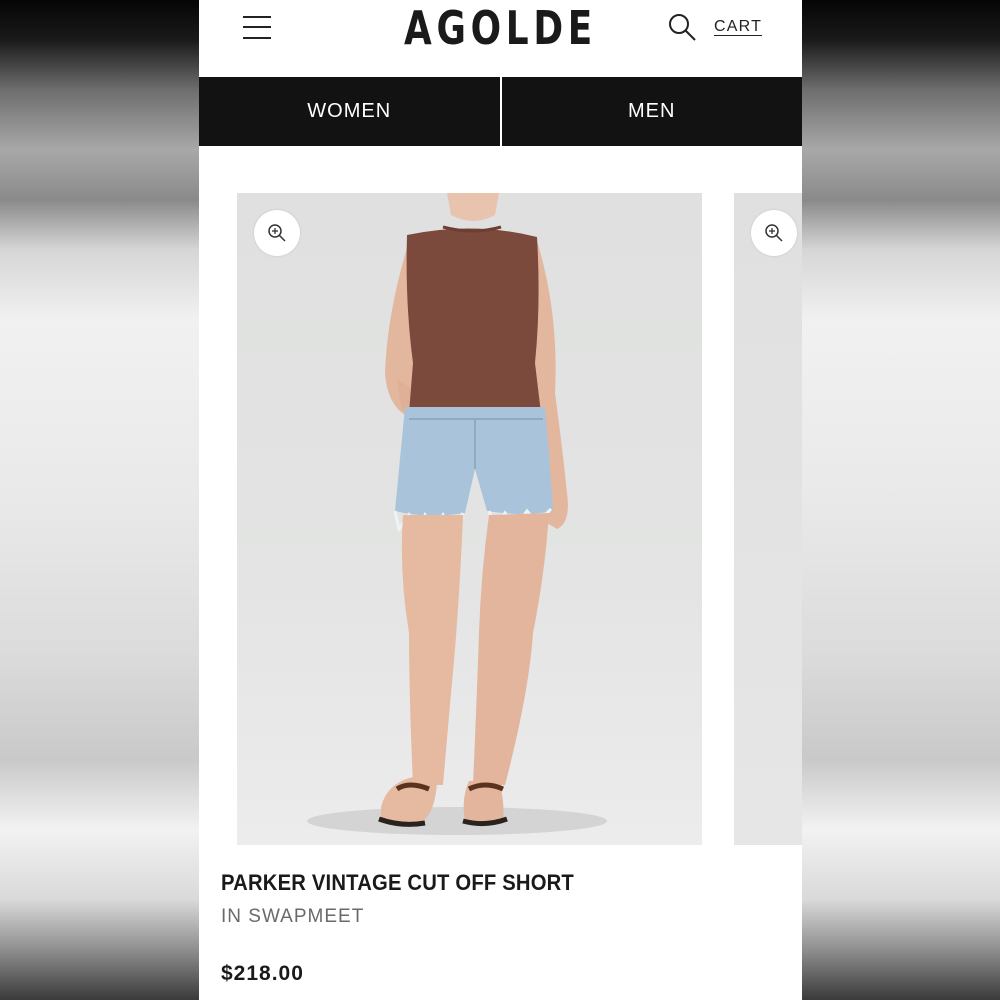 This screenshot has height=1000, width=1000. What do you see at coordinates (500, 28) in the screenshot?
I see `brand-logo: AGOLDE` at bounding box center [500, 28].